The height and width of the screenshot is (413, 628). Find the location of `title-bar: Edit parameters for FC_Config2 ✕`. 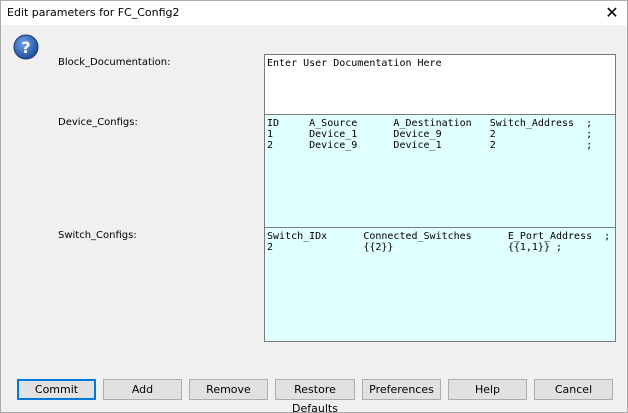

title-bar: Edit parameters for FC_Config2 ✕ is located at coordinates (314, 13).